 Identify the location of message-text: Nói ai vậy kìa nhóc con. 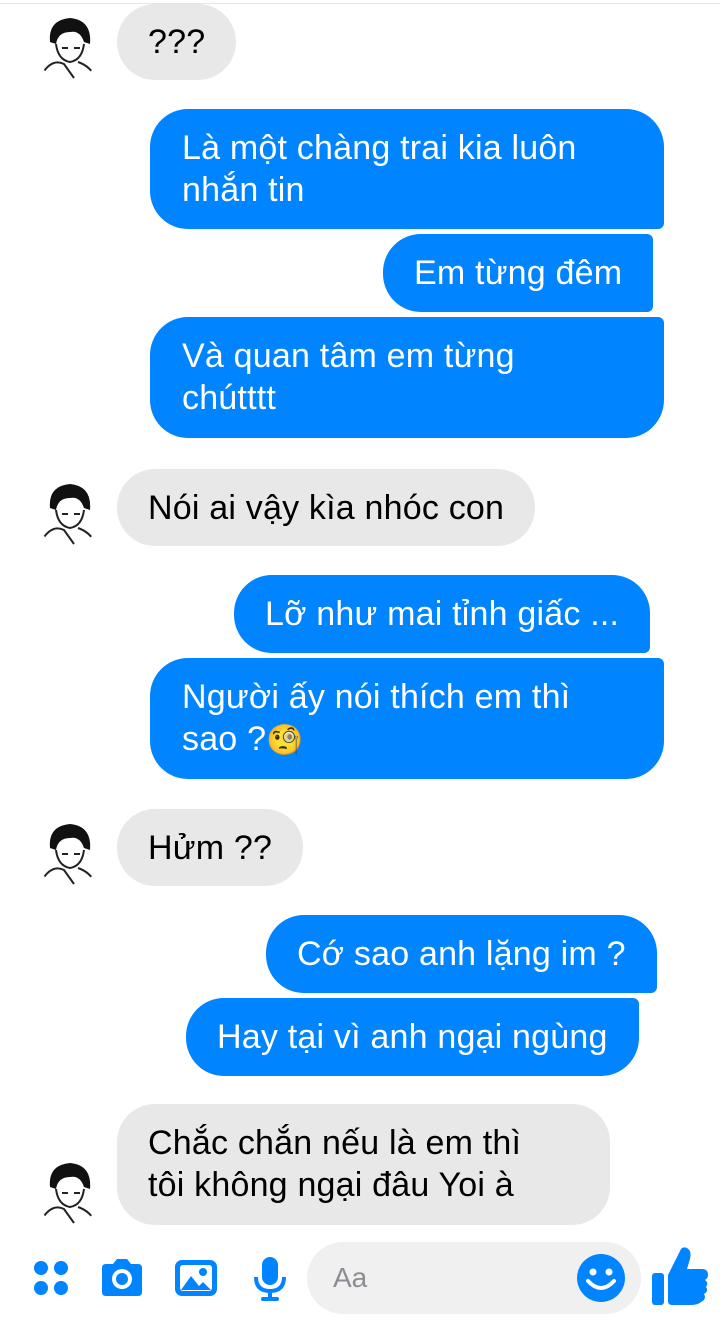
(326, 508).